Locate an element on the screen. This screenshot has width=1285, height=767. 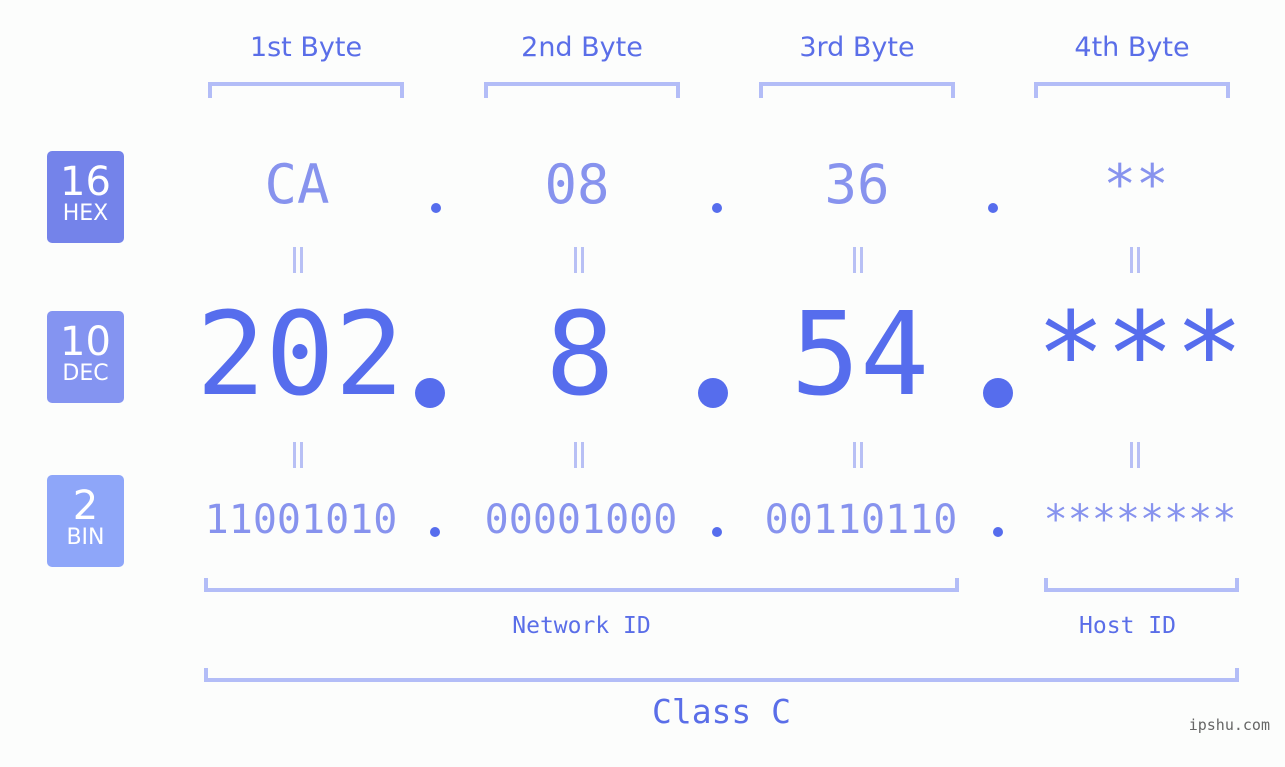
bin-byte-2: 00001000 is located at coordinates (581, 520).